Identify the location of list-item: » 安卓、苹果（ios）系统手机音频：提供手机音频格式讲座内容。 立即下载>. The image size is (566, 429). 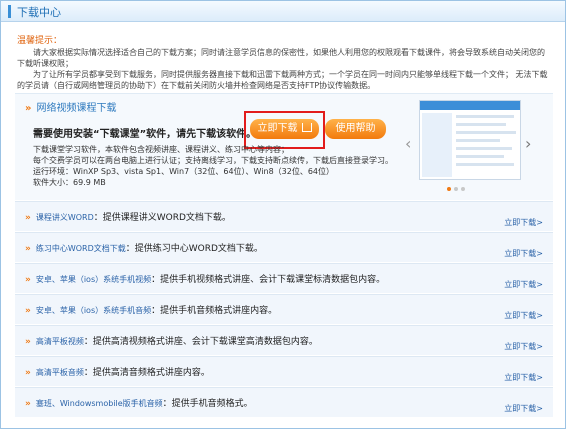
(284, 309).